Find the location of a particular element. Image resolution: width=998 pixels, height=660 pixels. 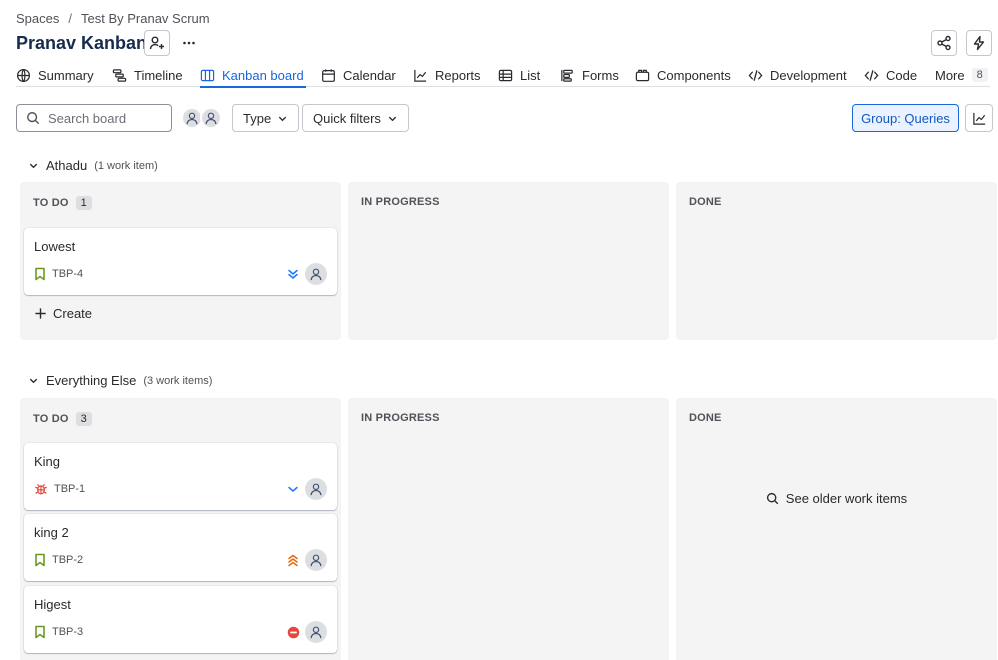

column-header: TO DO 1 is located at coordinates (62, 203).